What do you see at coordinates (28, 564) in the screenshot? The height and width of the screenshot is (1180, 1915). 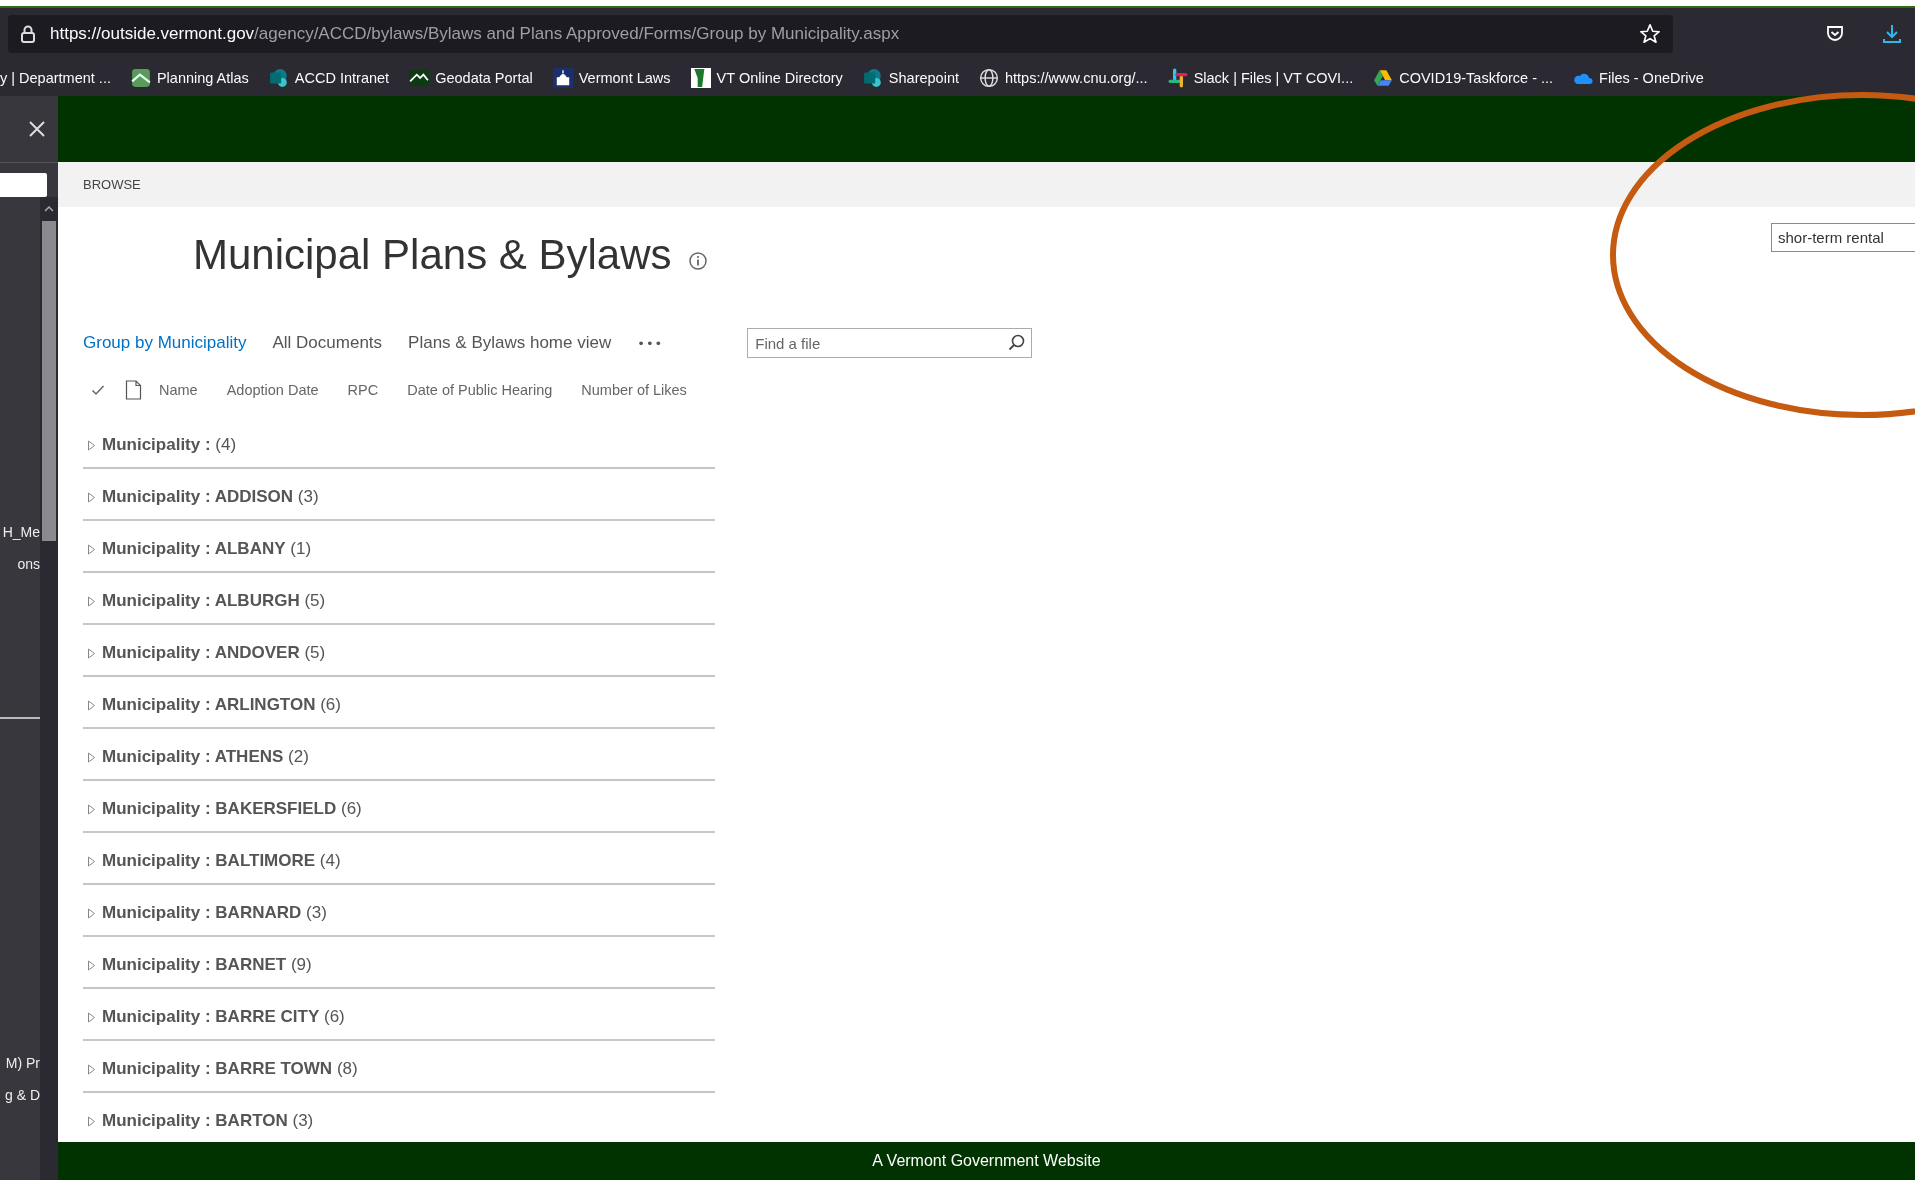 I see `panel-text: ons` at bounding box center [28, 564].